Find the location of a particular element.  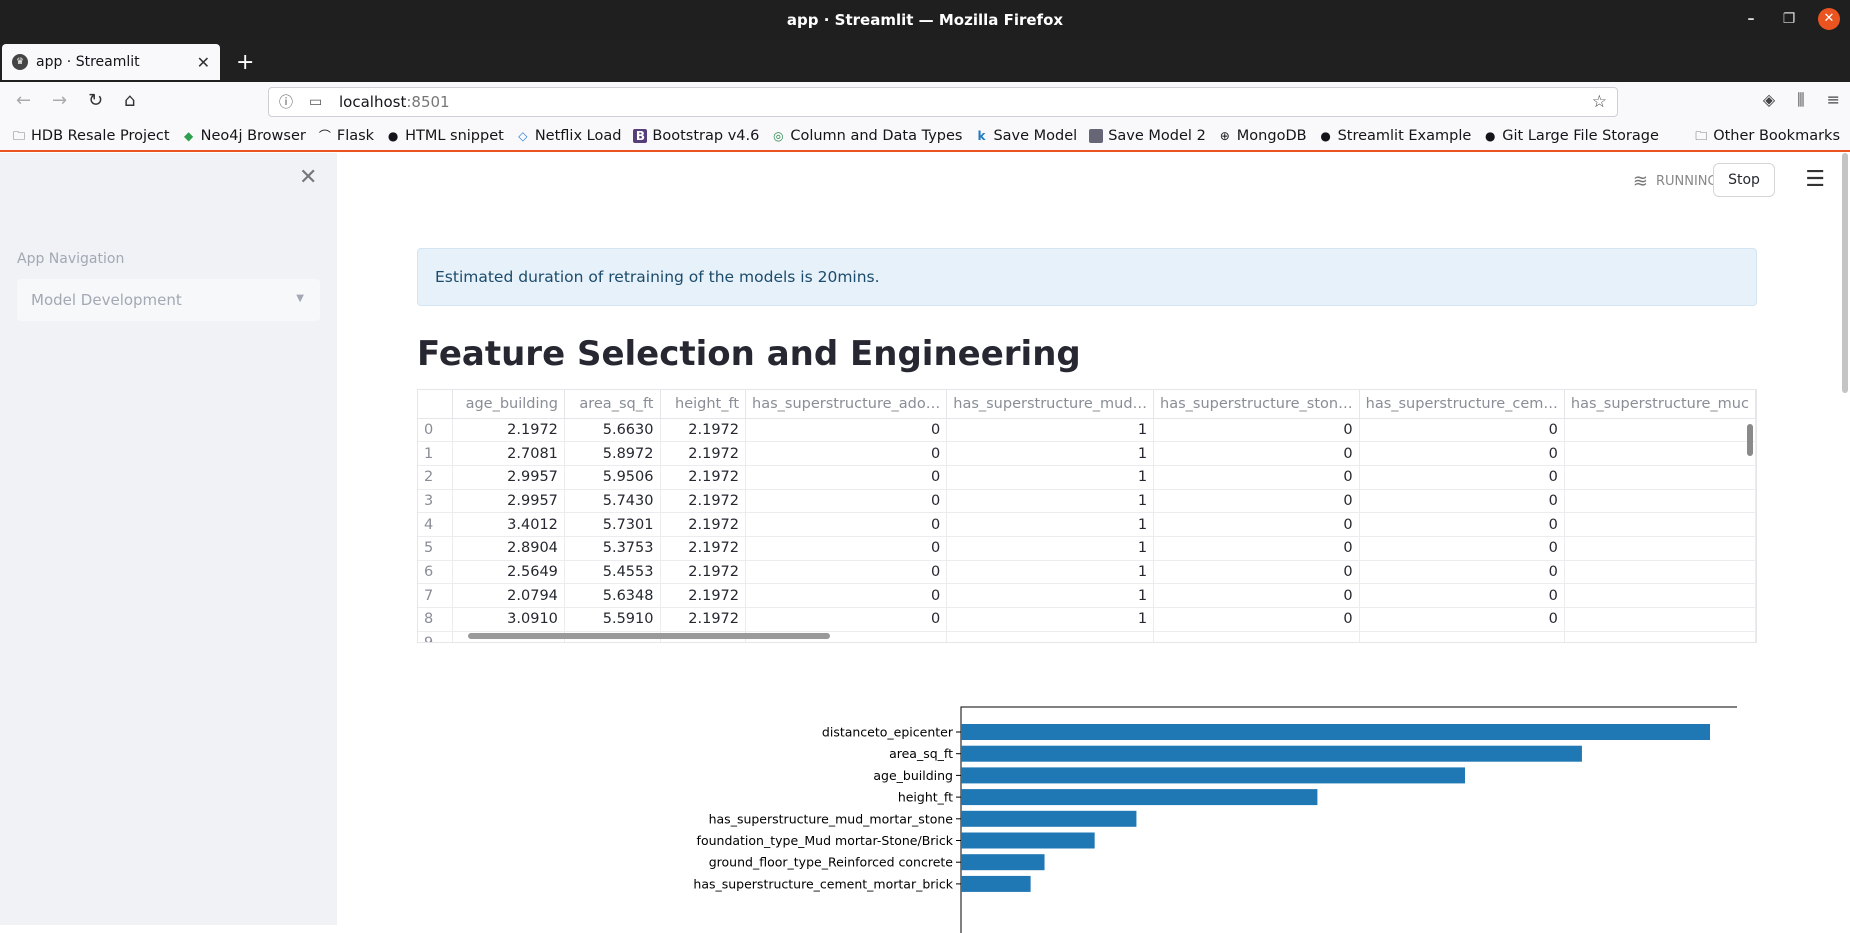

sidebar-close-icon: ✕ is located at coordinates (308, 177).